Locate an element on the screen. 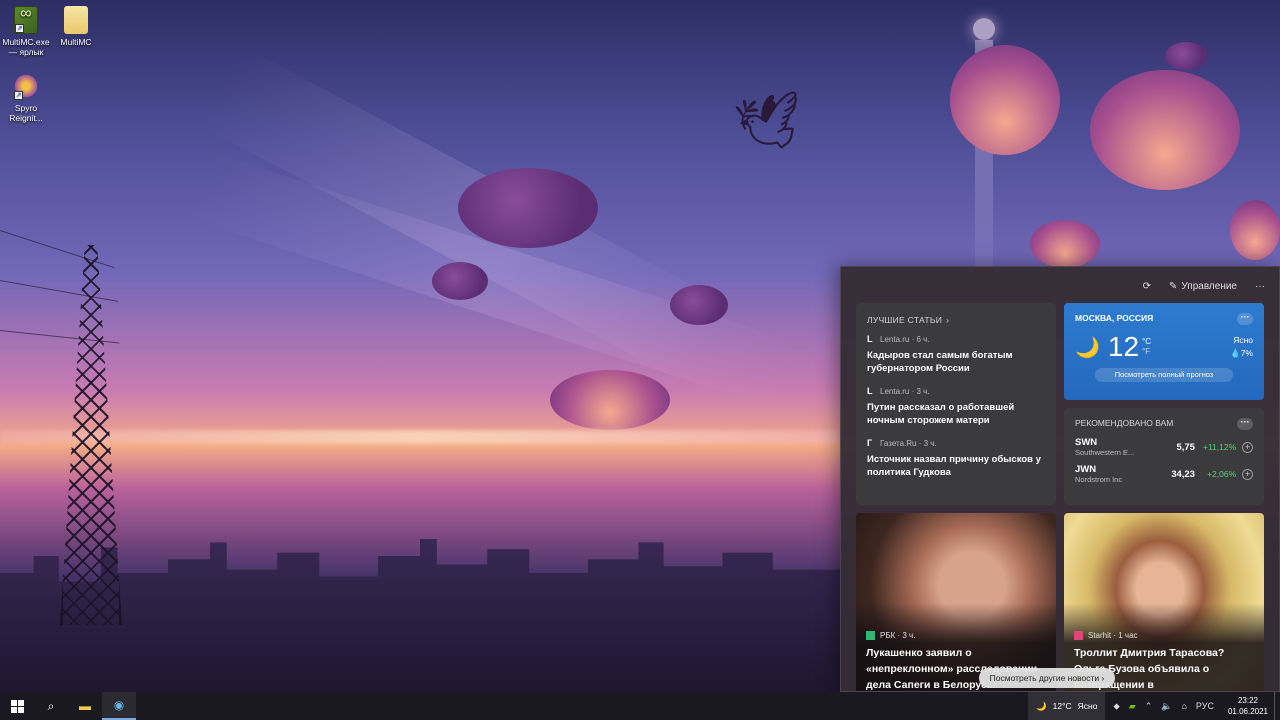 The width and height of the screenshot is (1280, 720). search-button: ⌕ is located at coordinates (51, 706).